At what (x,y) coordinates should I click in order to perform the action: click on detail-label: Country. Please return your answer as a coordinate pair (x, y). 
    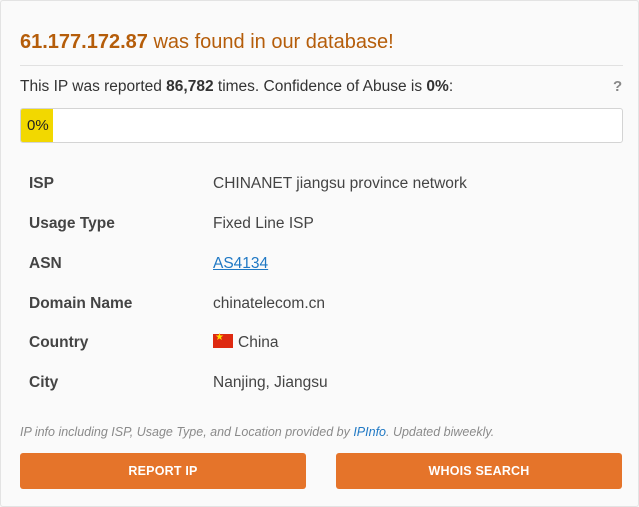
    Looking at the image, I should click on (59, 342).